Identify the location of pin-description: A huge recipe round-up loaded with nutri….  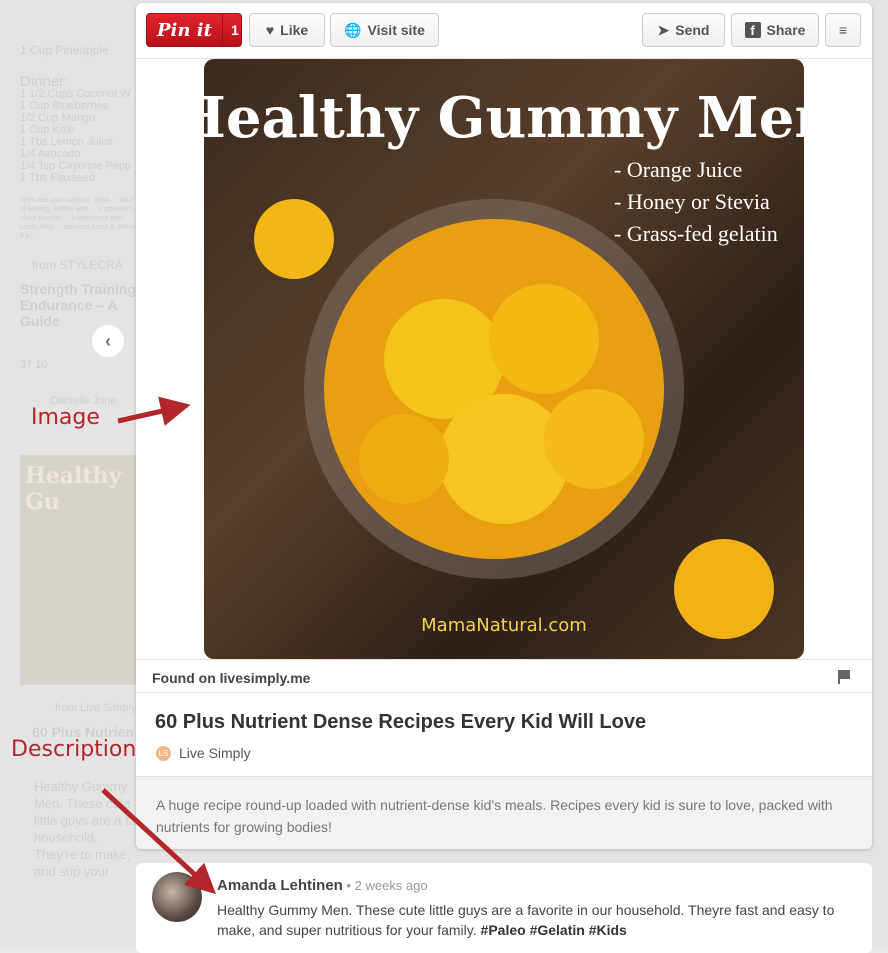
(504, 812).